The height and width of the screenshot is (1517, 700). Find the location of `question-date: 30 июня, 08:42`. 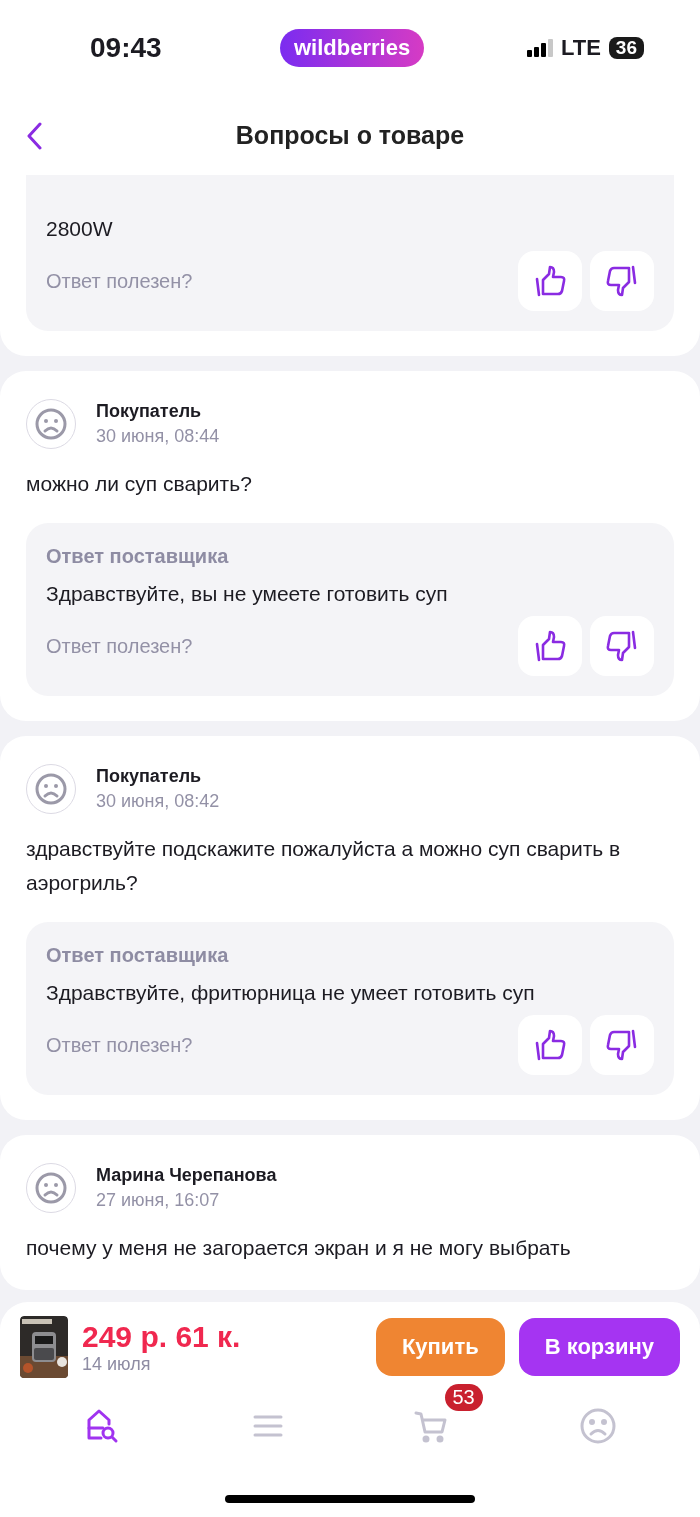

question-date: 30 июня, 08:42 is located at coordinates (158, 801).